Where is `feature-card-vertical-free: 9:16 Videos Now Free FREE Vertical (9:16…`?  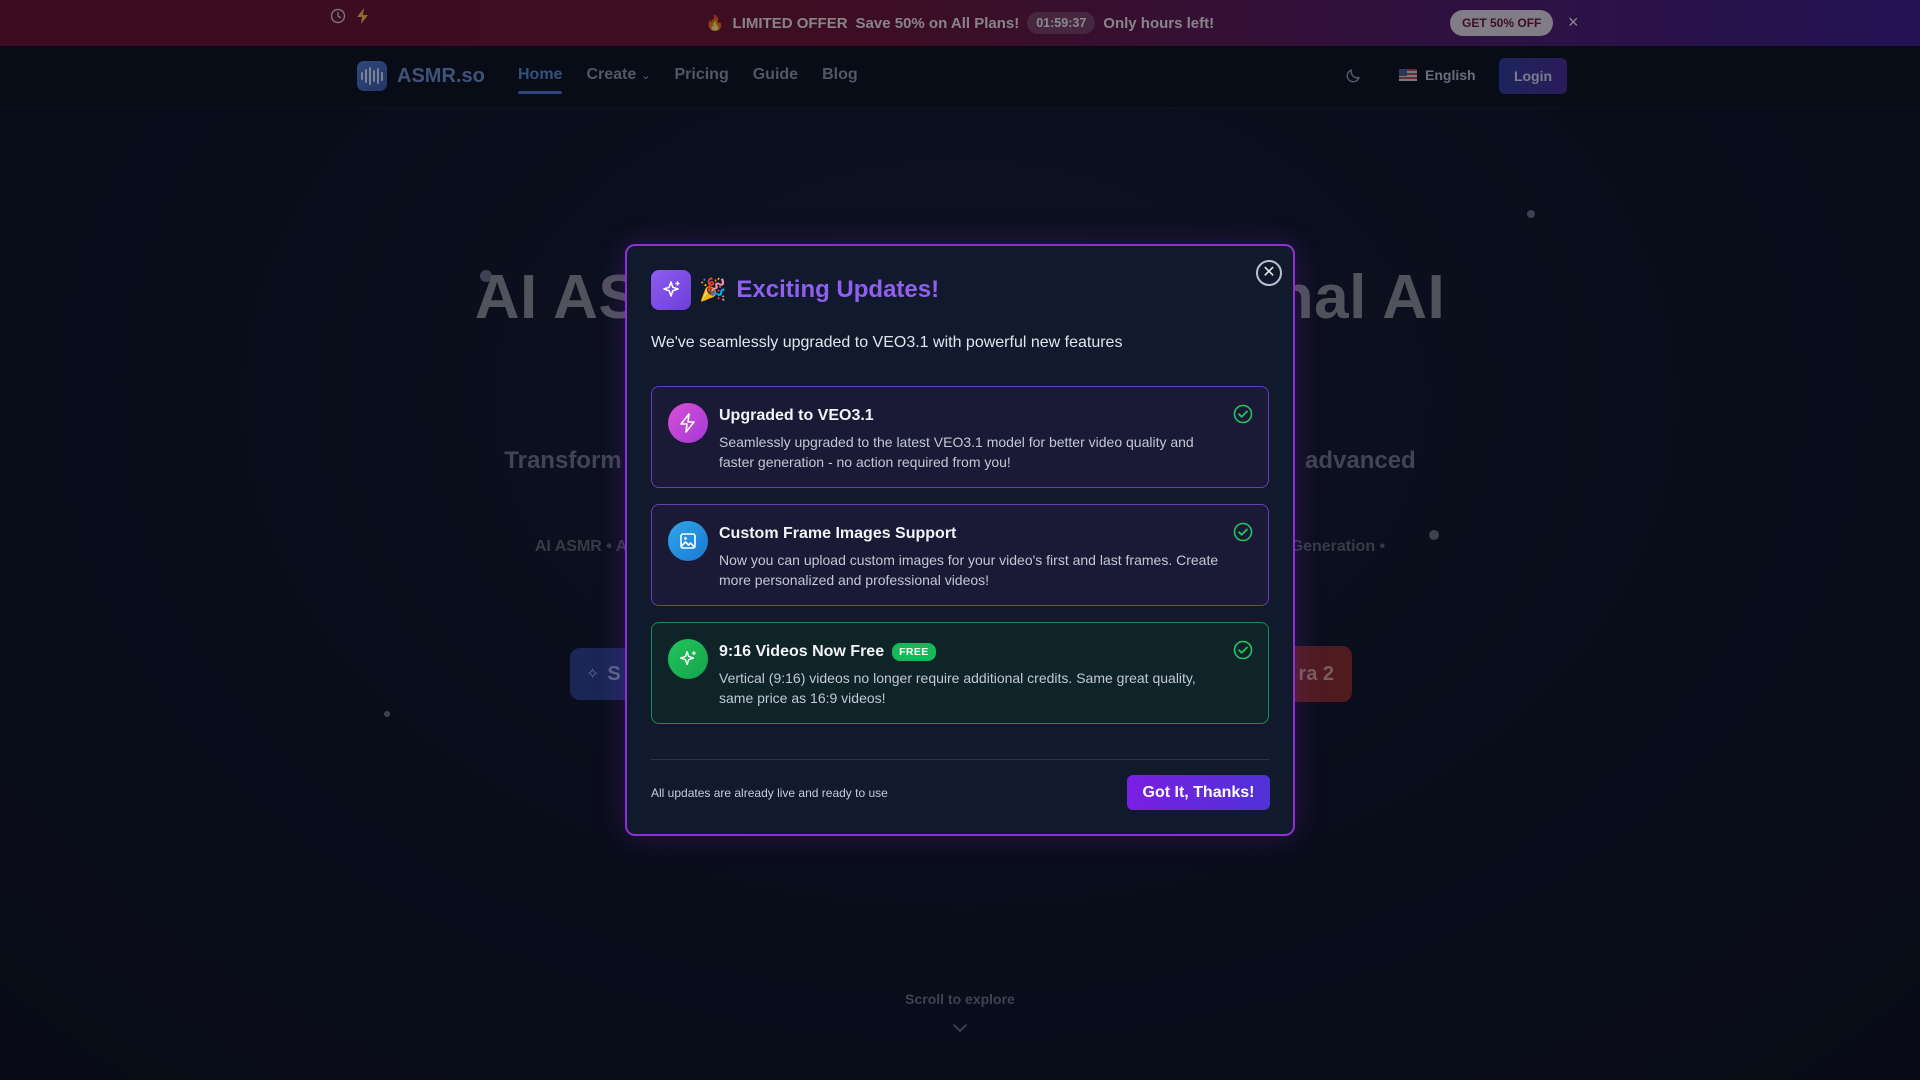 feature-card-vertical-free: 9:16 Videos Now Free FREE Vertical (9:16… is located at coordinates (960, 673).